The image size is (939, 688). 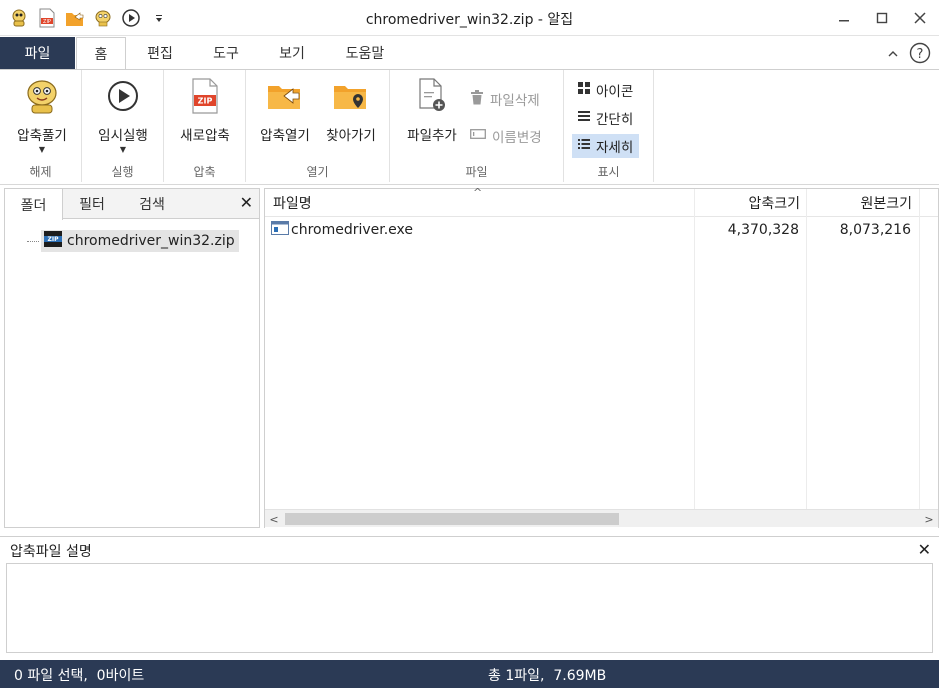 What do you see at coordinates (151, 241) in the screenshot?
I see `tree-item-label: chromedriver_win32.zip` at bounding box center [151, 241].